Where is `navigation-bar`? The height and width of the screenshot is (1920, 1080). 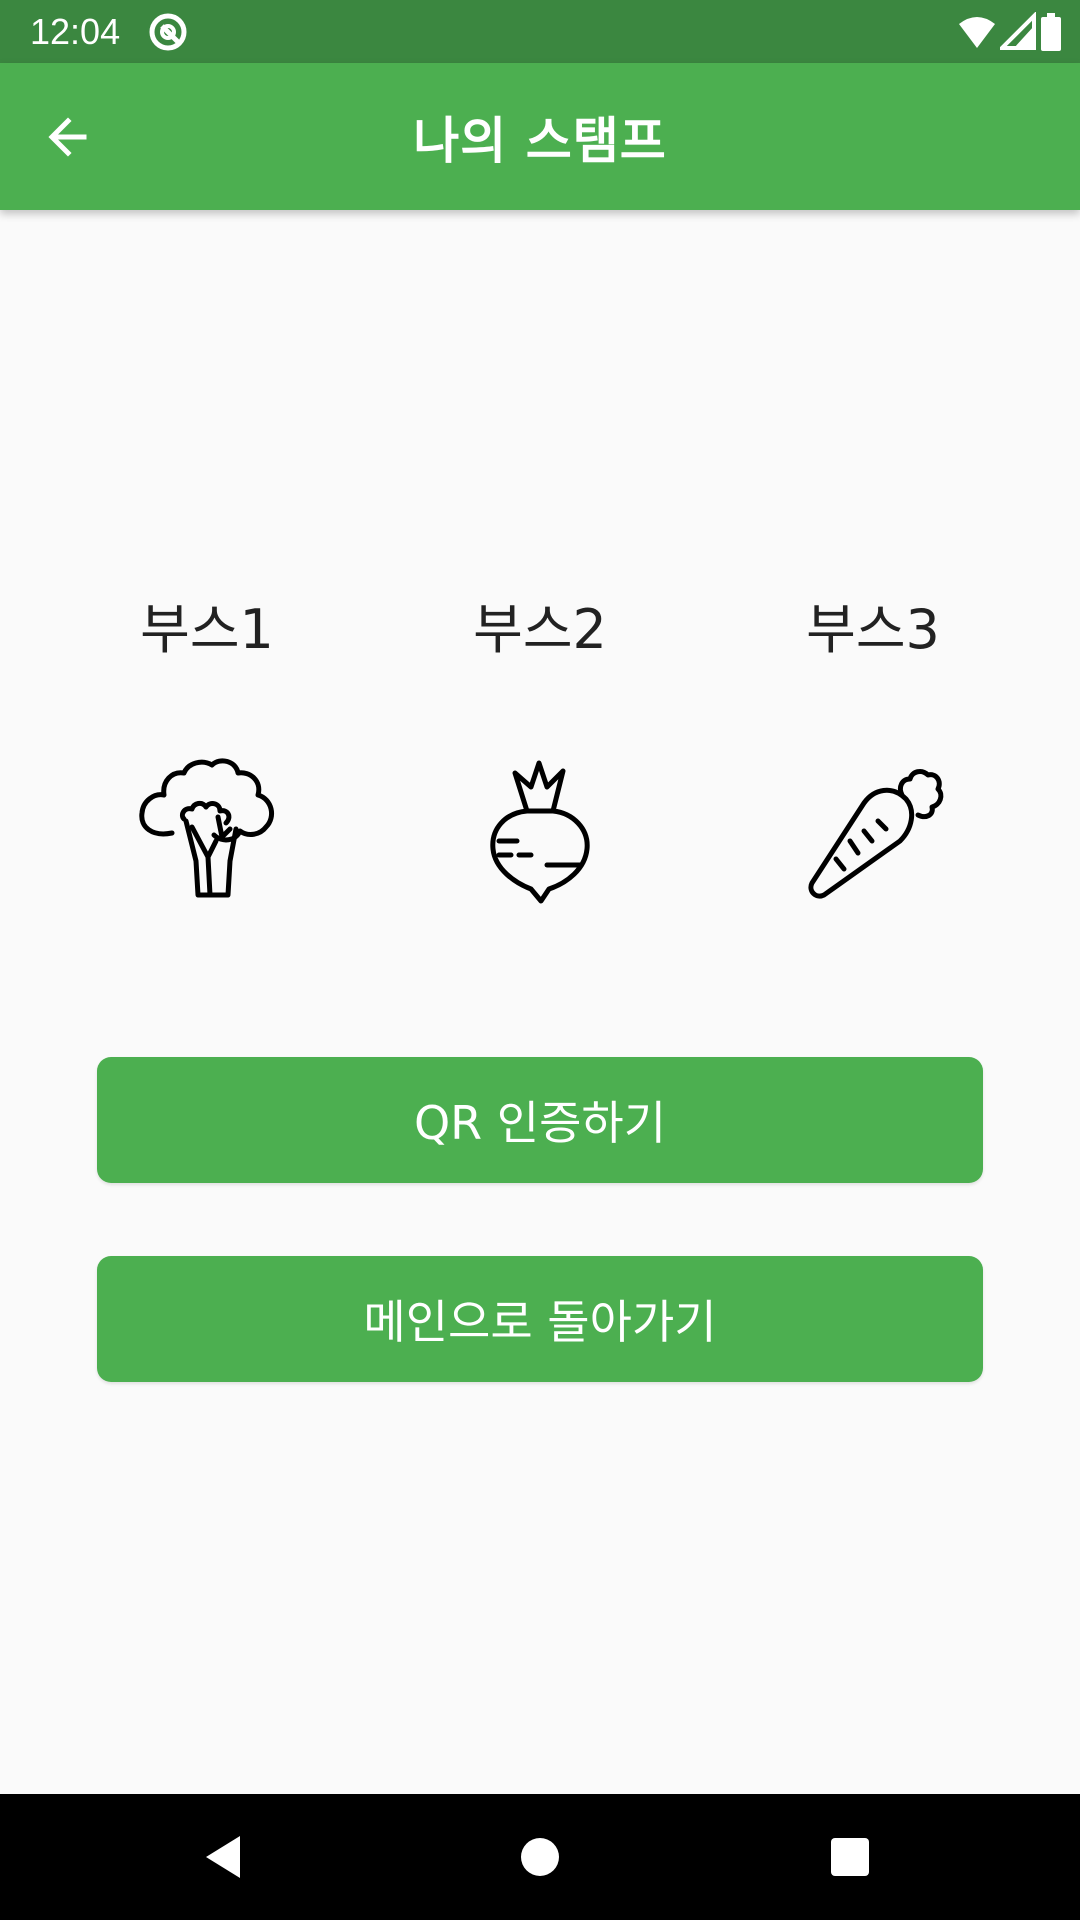
navigation-bar is located at coordinates (540, 1857).